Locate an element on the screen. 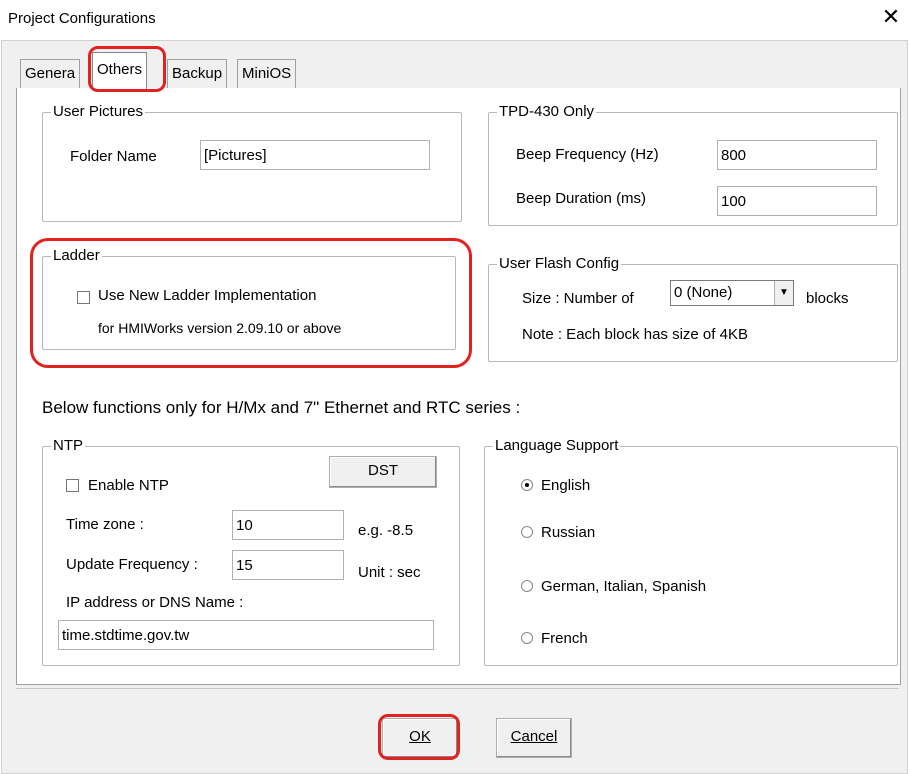 The image size is (909, 774). folder-name-label: Folder Name is located at coordinates (113, 156).